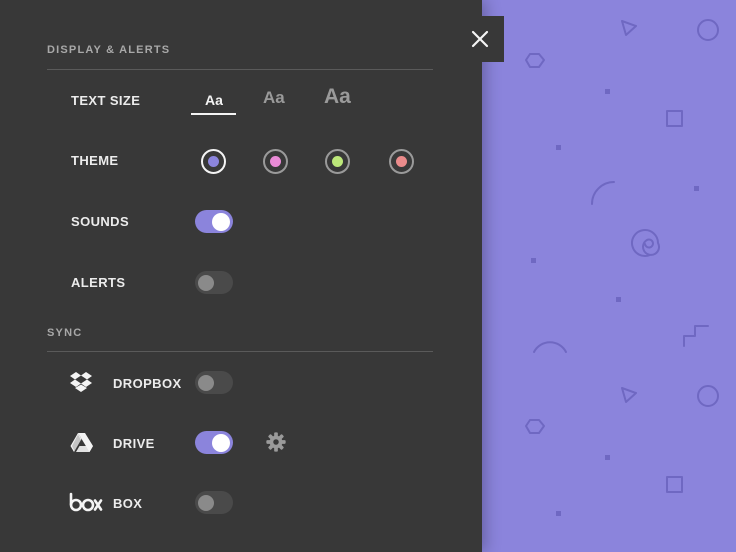 This screenshot has width=736, height=552. I want to click on text-size-label: TEXT SIZE, so click(106, 100).